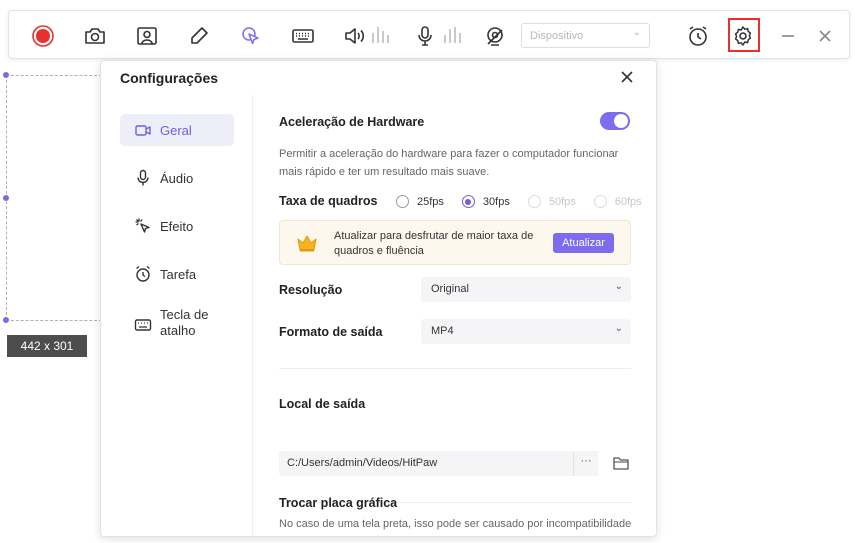 The image size is (855, 543). I want to click on framerate-option-50fps: 50fps, so click(551, 201).